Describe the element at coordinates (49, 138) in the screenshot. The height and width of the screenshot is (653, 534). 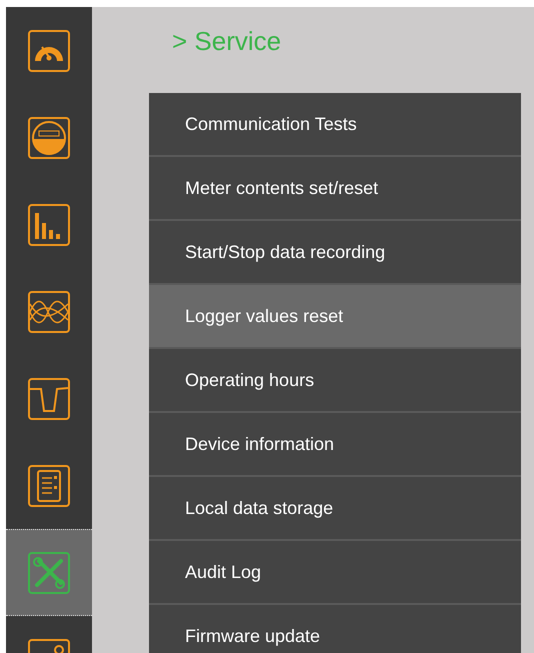
I see `meter-icon` at that location.